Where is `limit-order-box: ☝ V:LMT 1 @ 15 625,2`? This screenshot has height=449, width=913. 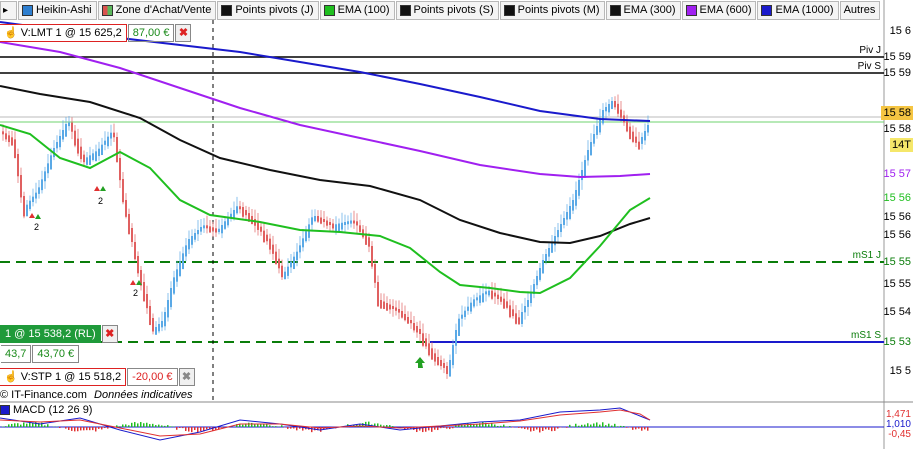
limit-order-box: ☝ V:LMT 1 @ 15 625,2 is located at coordinates (63, 33).